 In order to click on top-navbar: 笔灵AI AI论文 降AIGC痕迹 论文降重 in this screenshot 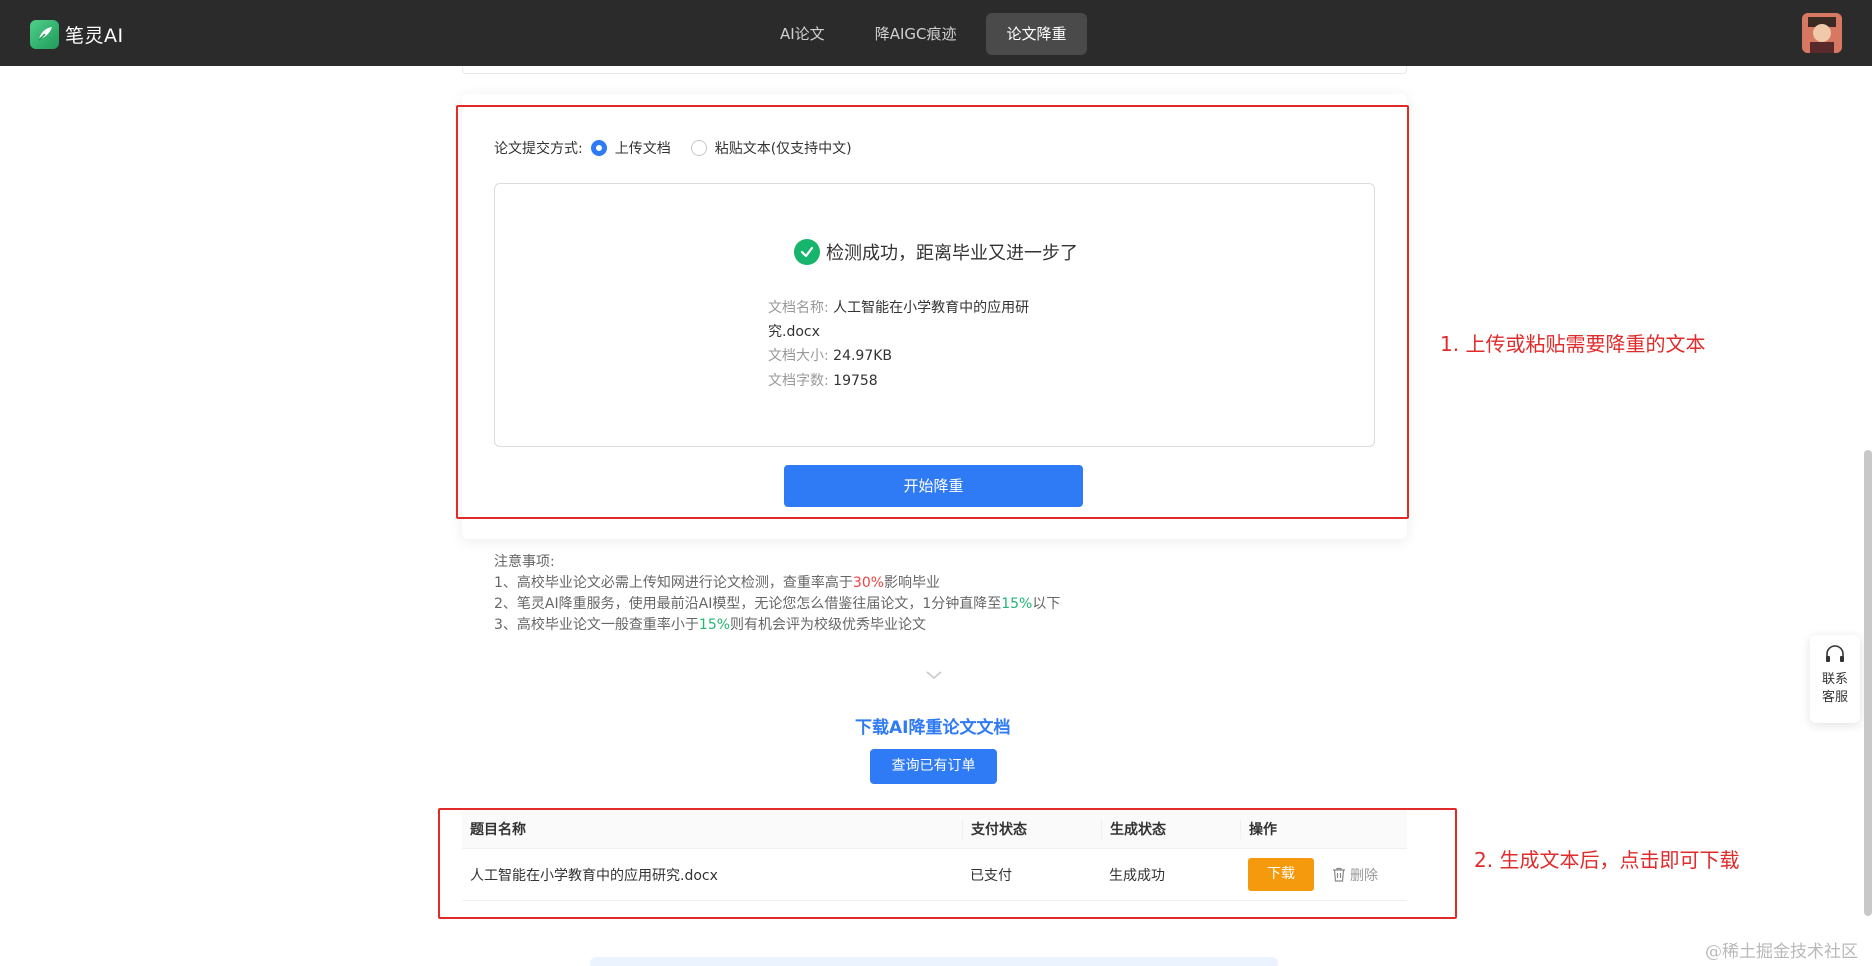, I will do `click(936, 33)`.